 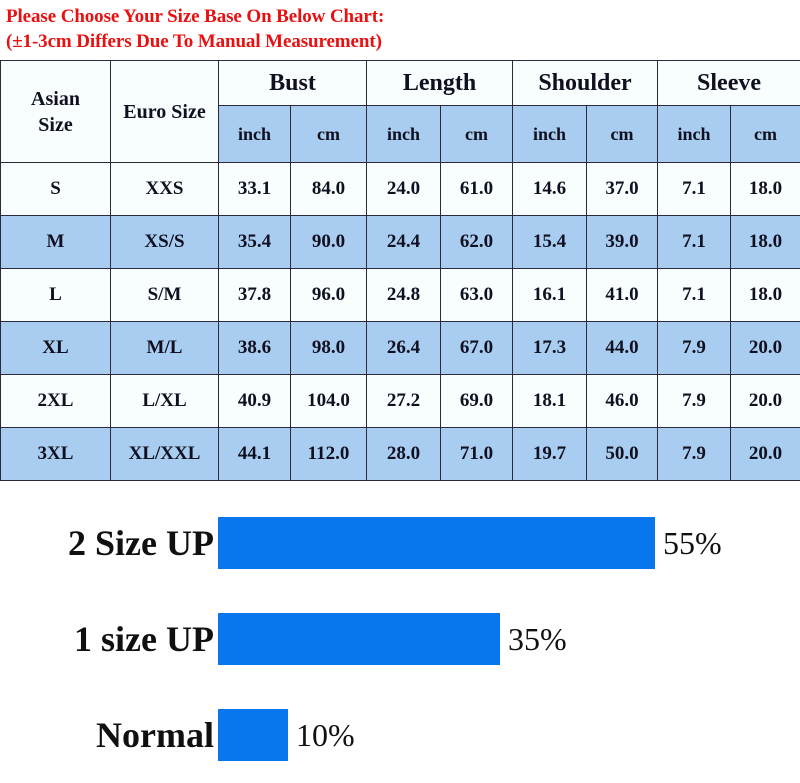 What do you see at coordinates (255, 242) in the screenshot?
I see `cell-bust-inch: 35.4` at bounding box center [255, 242].